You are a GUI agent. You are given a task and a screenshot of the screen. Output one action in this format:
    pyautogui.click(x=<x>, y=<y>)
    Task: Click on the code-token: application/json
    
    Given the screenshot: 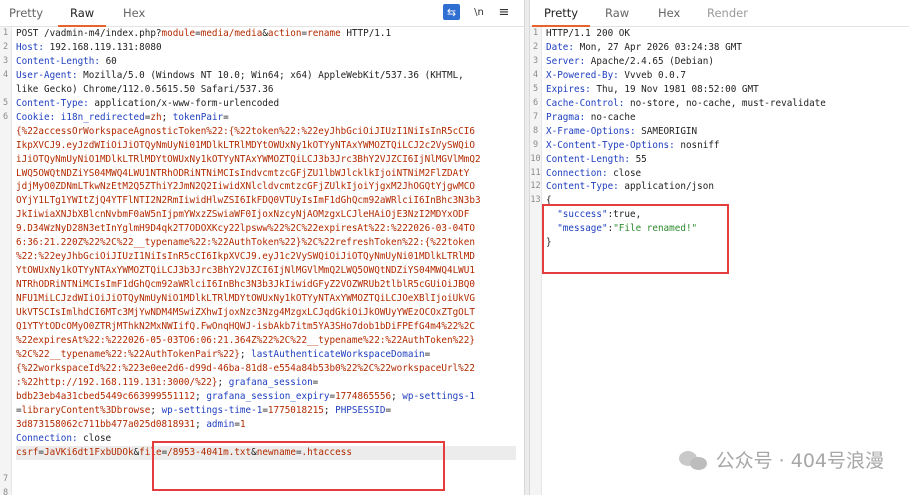 What is the action you would take?
    pyautogui.click(x=669, y=187)
    